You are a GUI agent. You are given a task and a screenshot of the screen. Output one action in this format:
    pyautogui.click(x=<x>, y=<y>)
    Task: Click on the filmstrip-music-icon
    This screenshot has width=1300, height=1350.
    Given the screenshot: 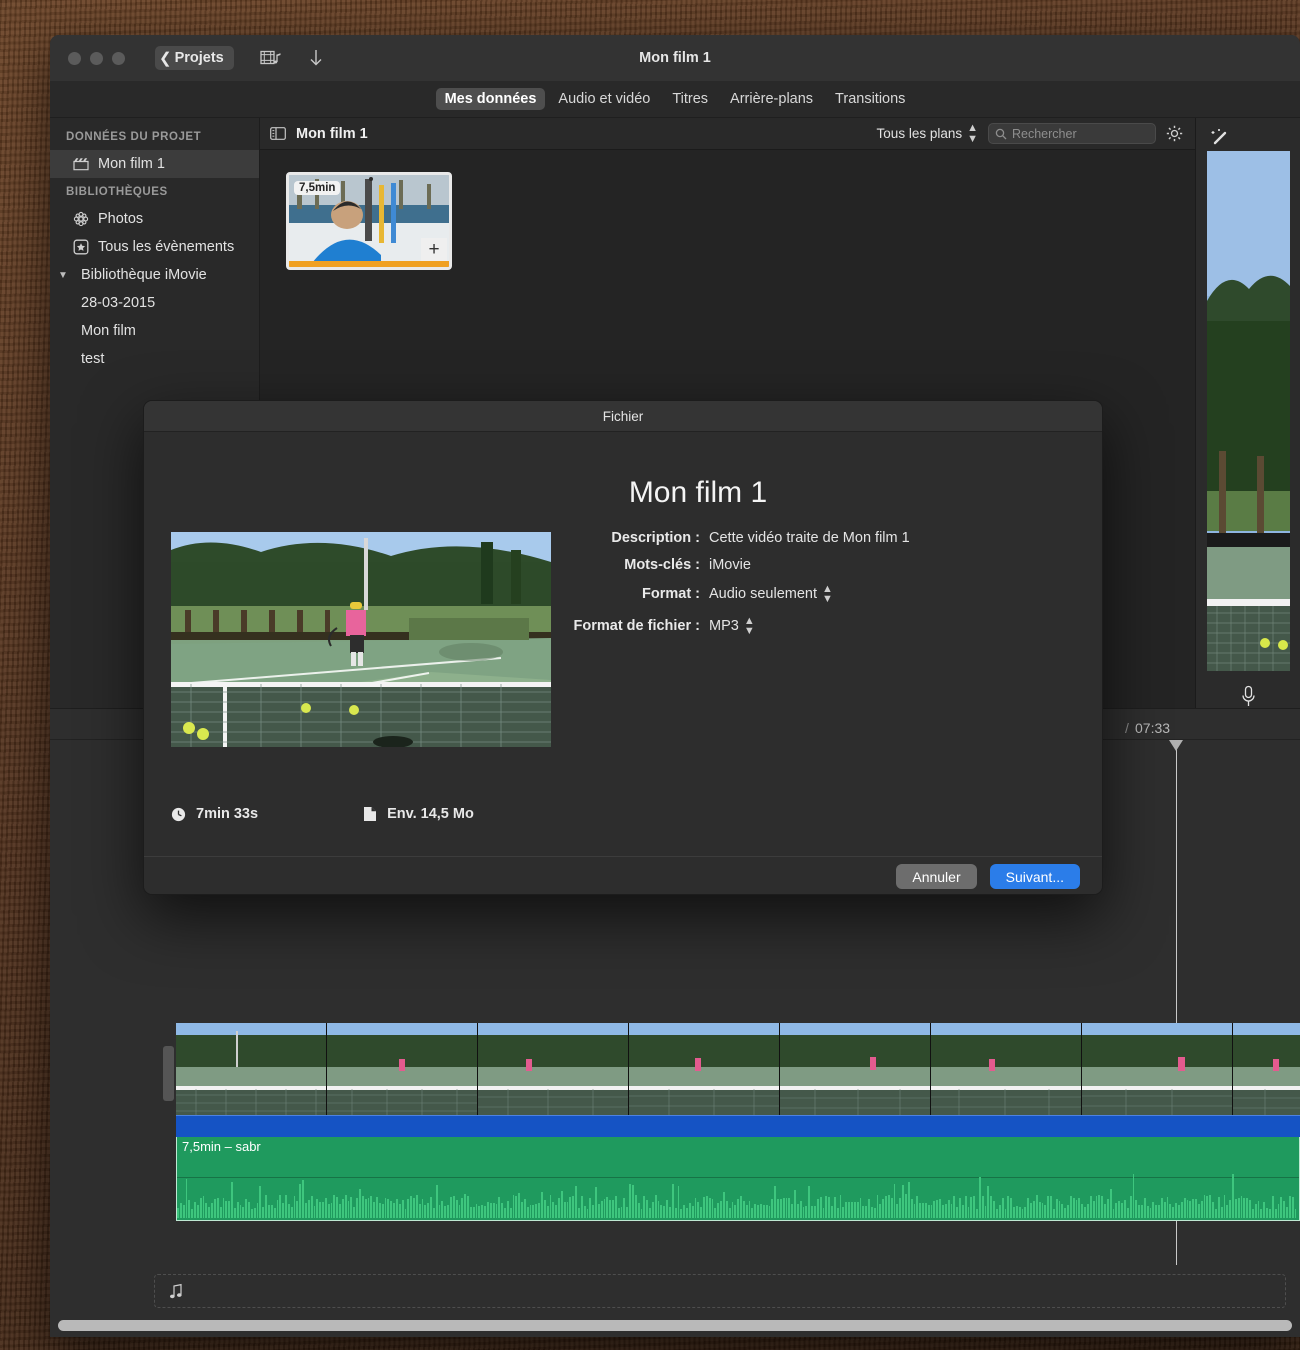 What is the action you would take?
    pyautogui.click(x=271, y=58)
    